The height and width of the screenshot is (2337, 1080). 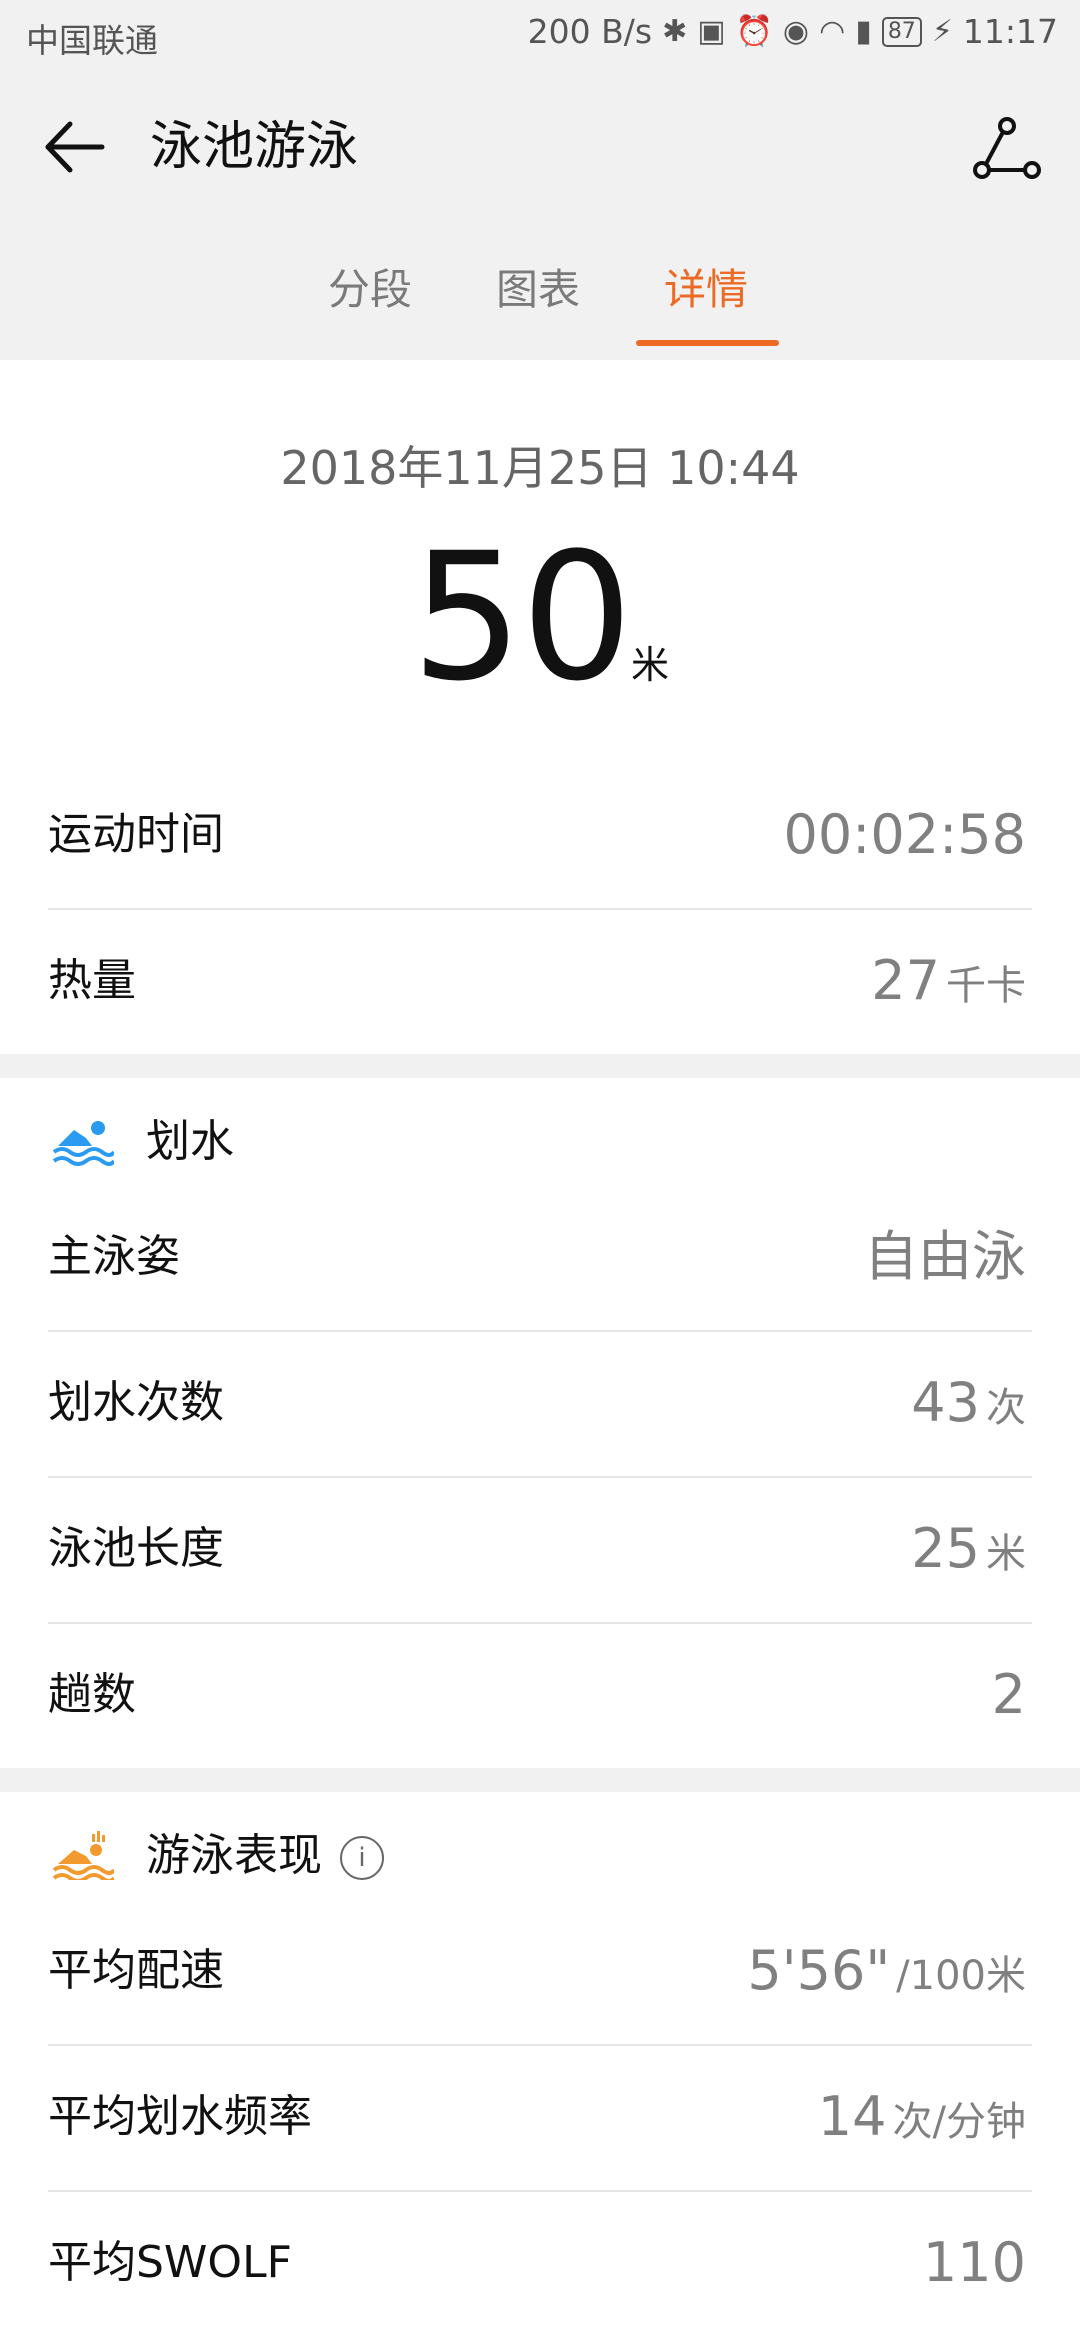 I want to click on eye-icon: ◉, so click(x=796, y=31).